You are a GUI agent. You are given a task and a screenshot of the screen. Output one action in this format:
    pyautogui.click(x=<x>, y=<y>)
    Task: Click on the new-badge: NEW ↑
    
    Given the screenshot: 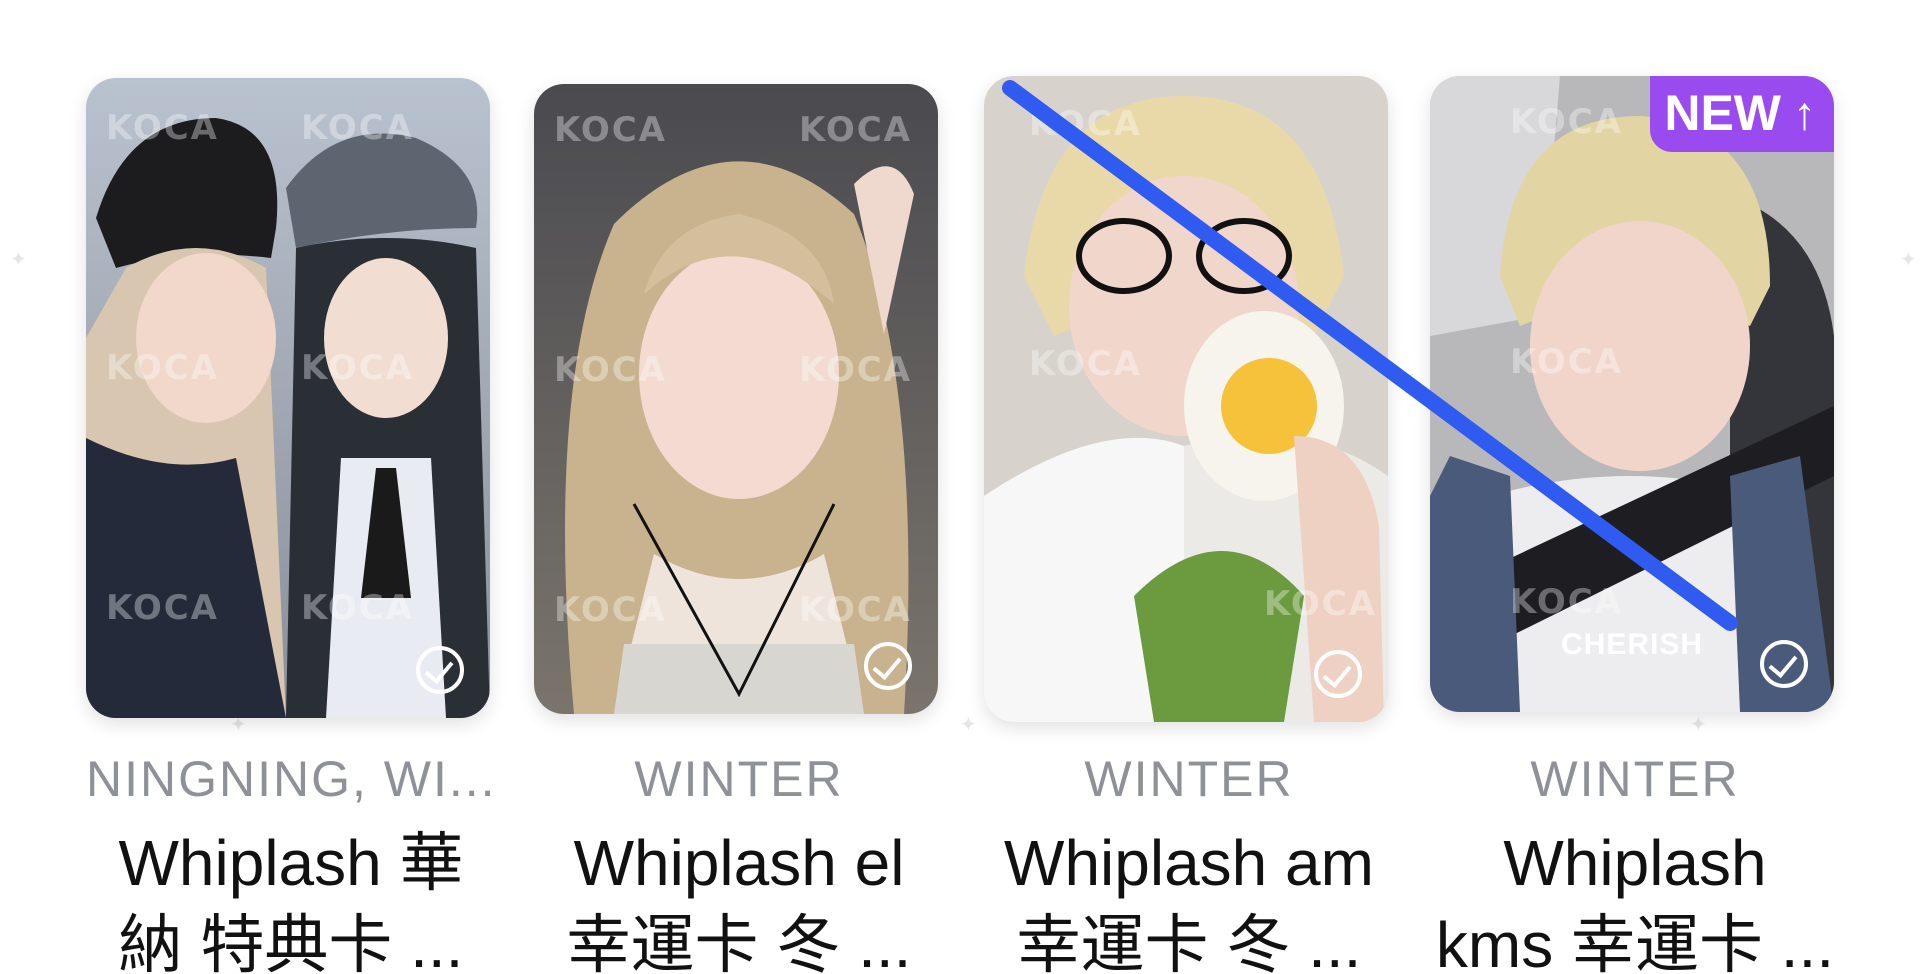 What is the action you would take?
    pyautogui.click(x=1742, y=114)
    